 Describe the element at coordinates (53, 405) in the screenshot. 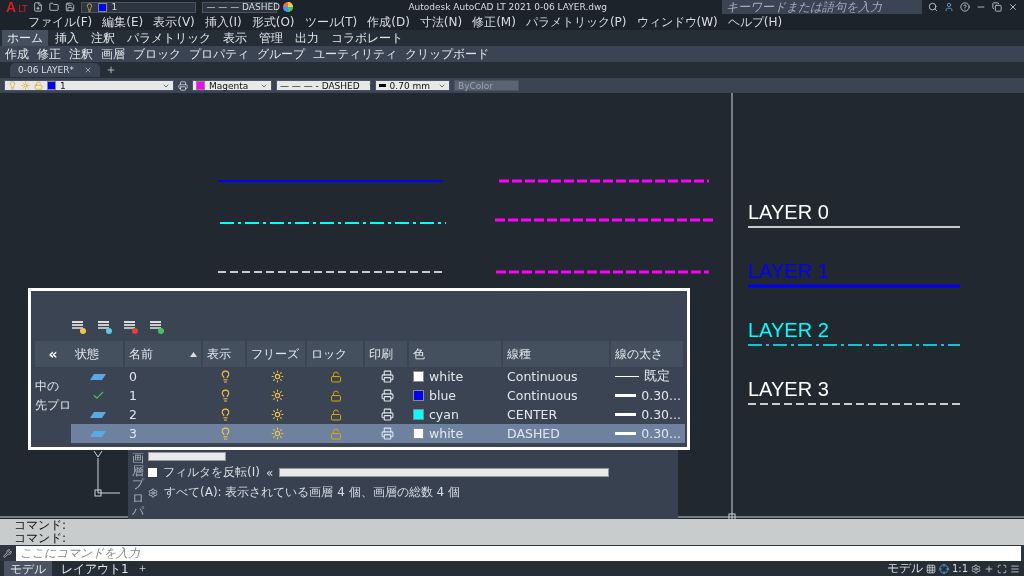

I see `side-text: 先プロ` at that location.